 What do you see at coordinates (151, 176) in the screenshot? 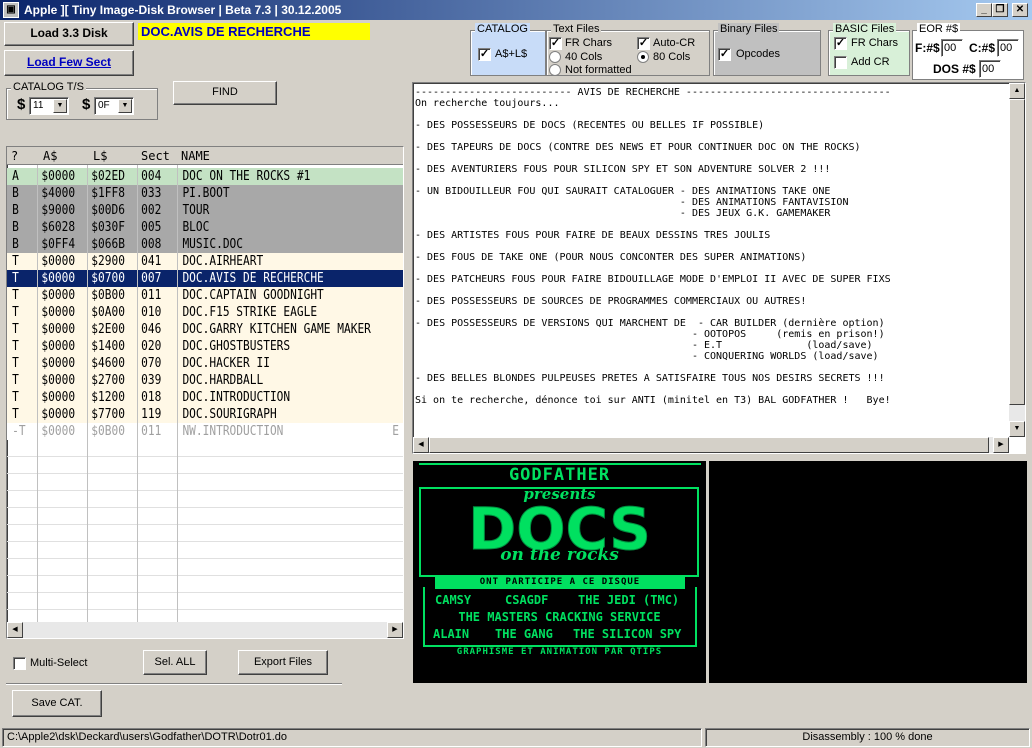
I see `row-sectors: 004` at bounding box center [151, 176].